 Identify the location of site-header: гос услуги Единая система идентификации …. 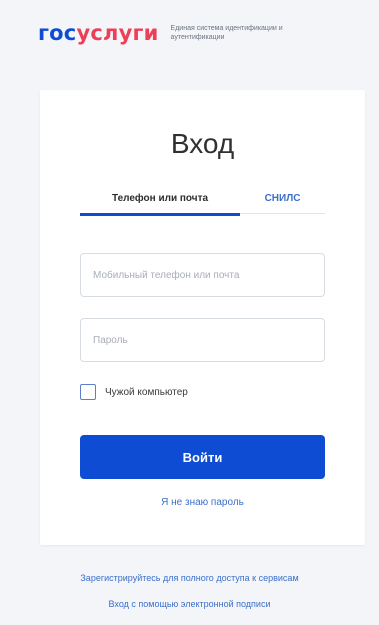
(203, 33).